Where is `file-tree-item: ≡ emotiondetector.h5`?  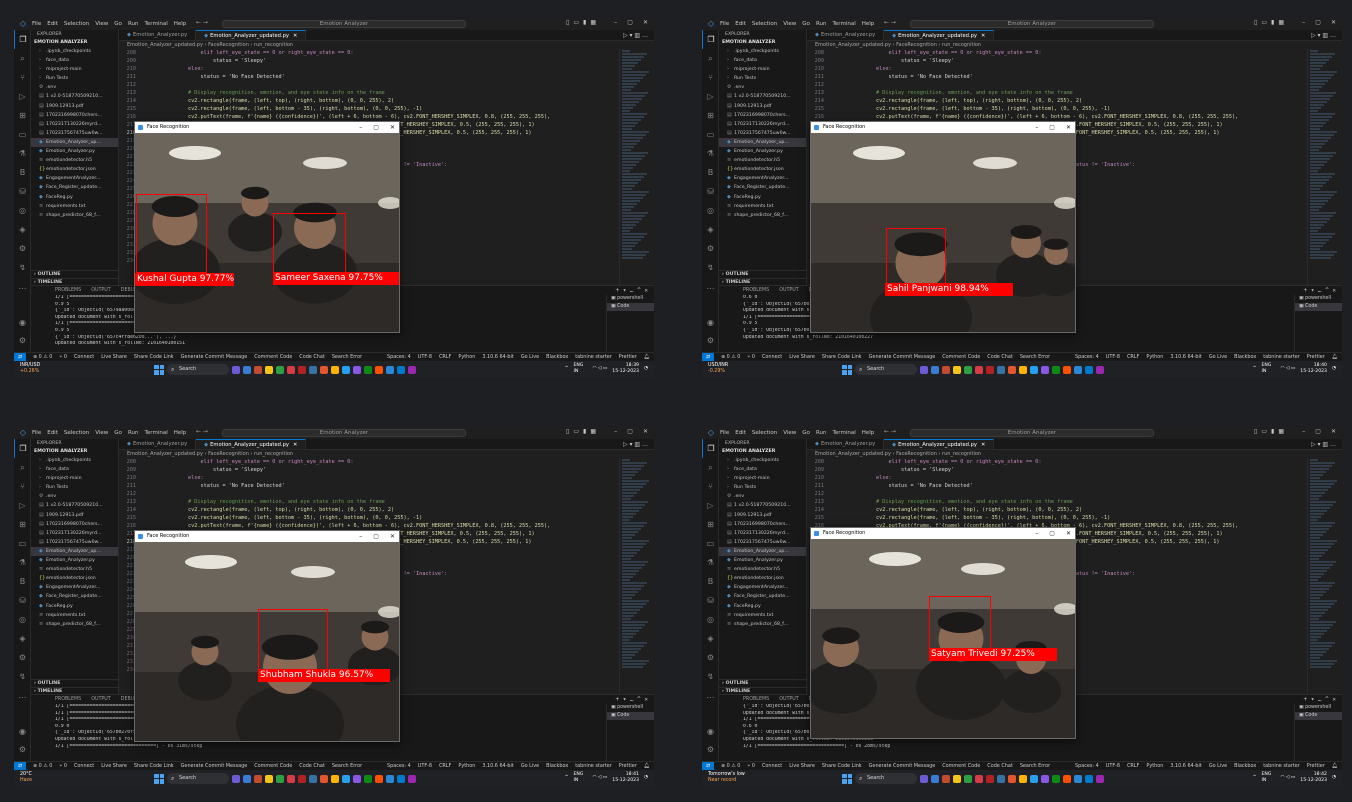 file-tree-item: ≡ emotiondetector.h5 is located at coordinates (762, 569).